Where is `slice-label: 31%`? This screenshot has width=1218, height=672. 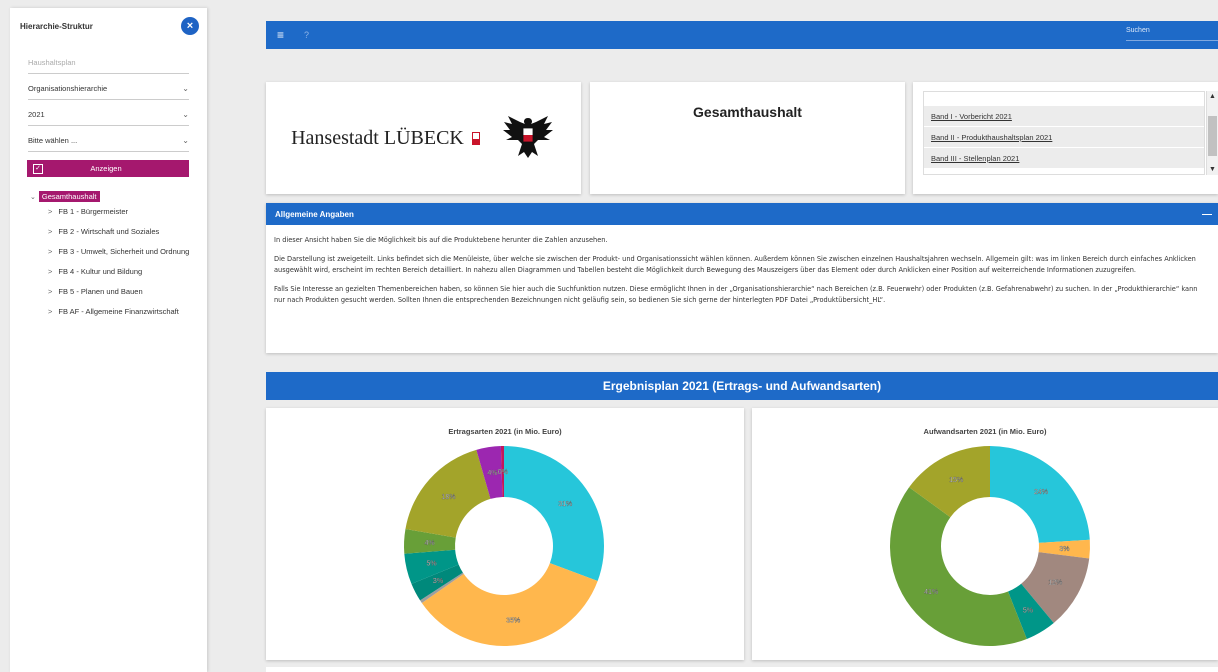 slice-label: 31% is located at coordinates (565, 504).